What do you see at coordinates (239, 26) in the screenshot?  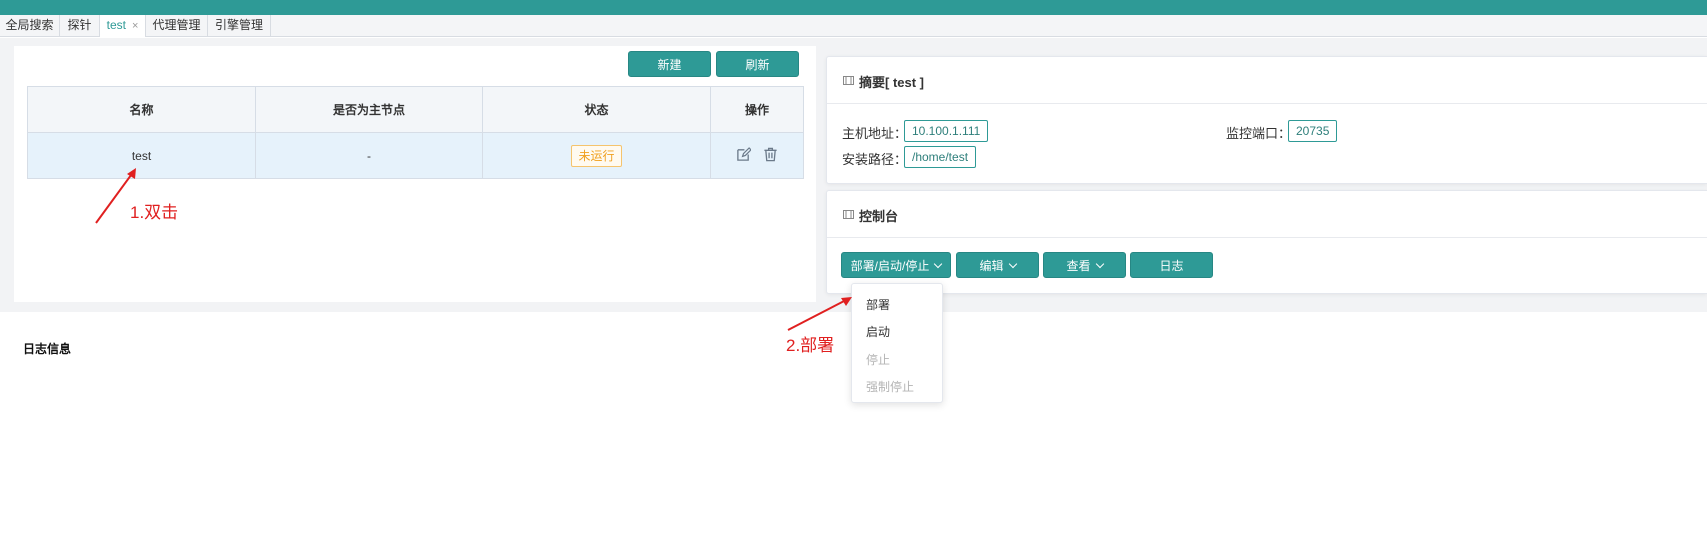 I see `tab-engine-management: 引擎管理` at bounding box center [239, 26].